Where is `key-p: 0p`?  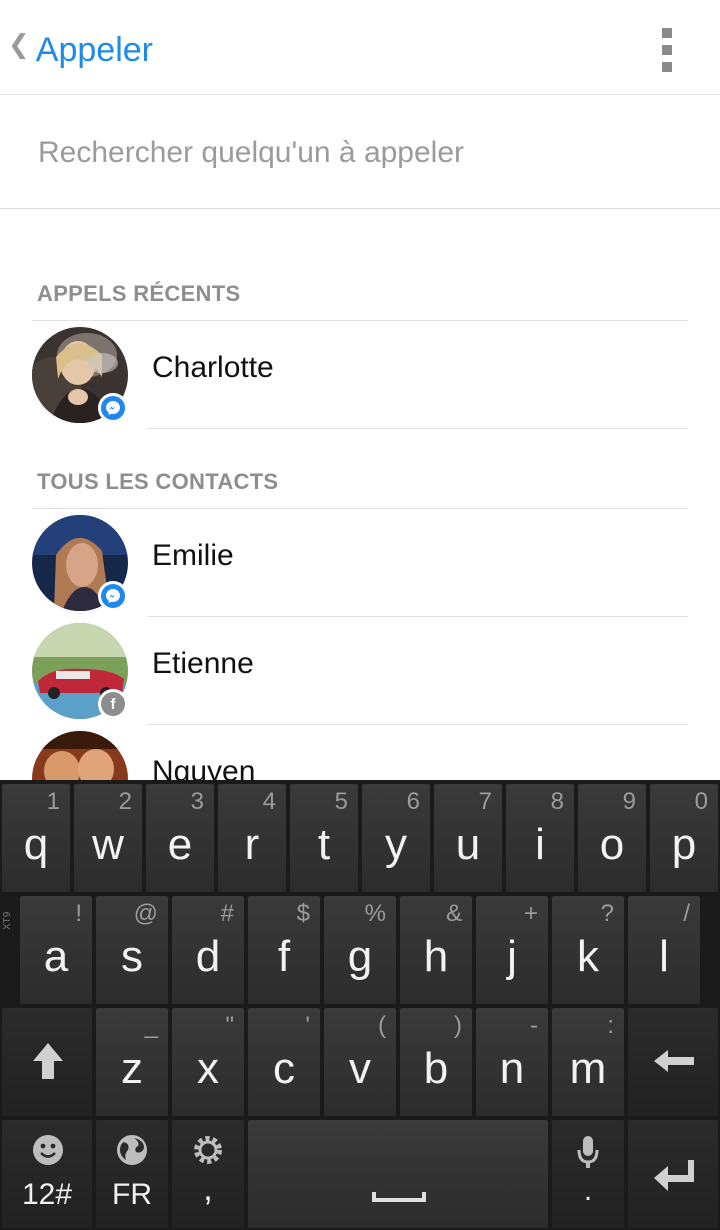 key-p: 0p is located at coordinates (684, 838).